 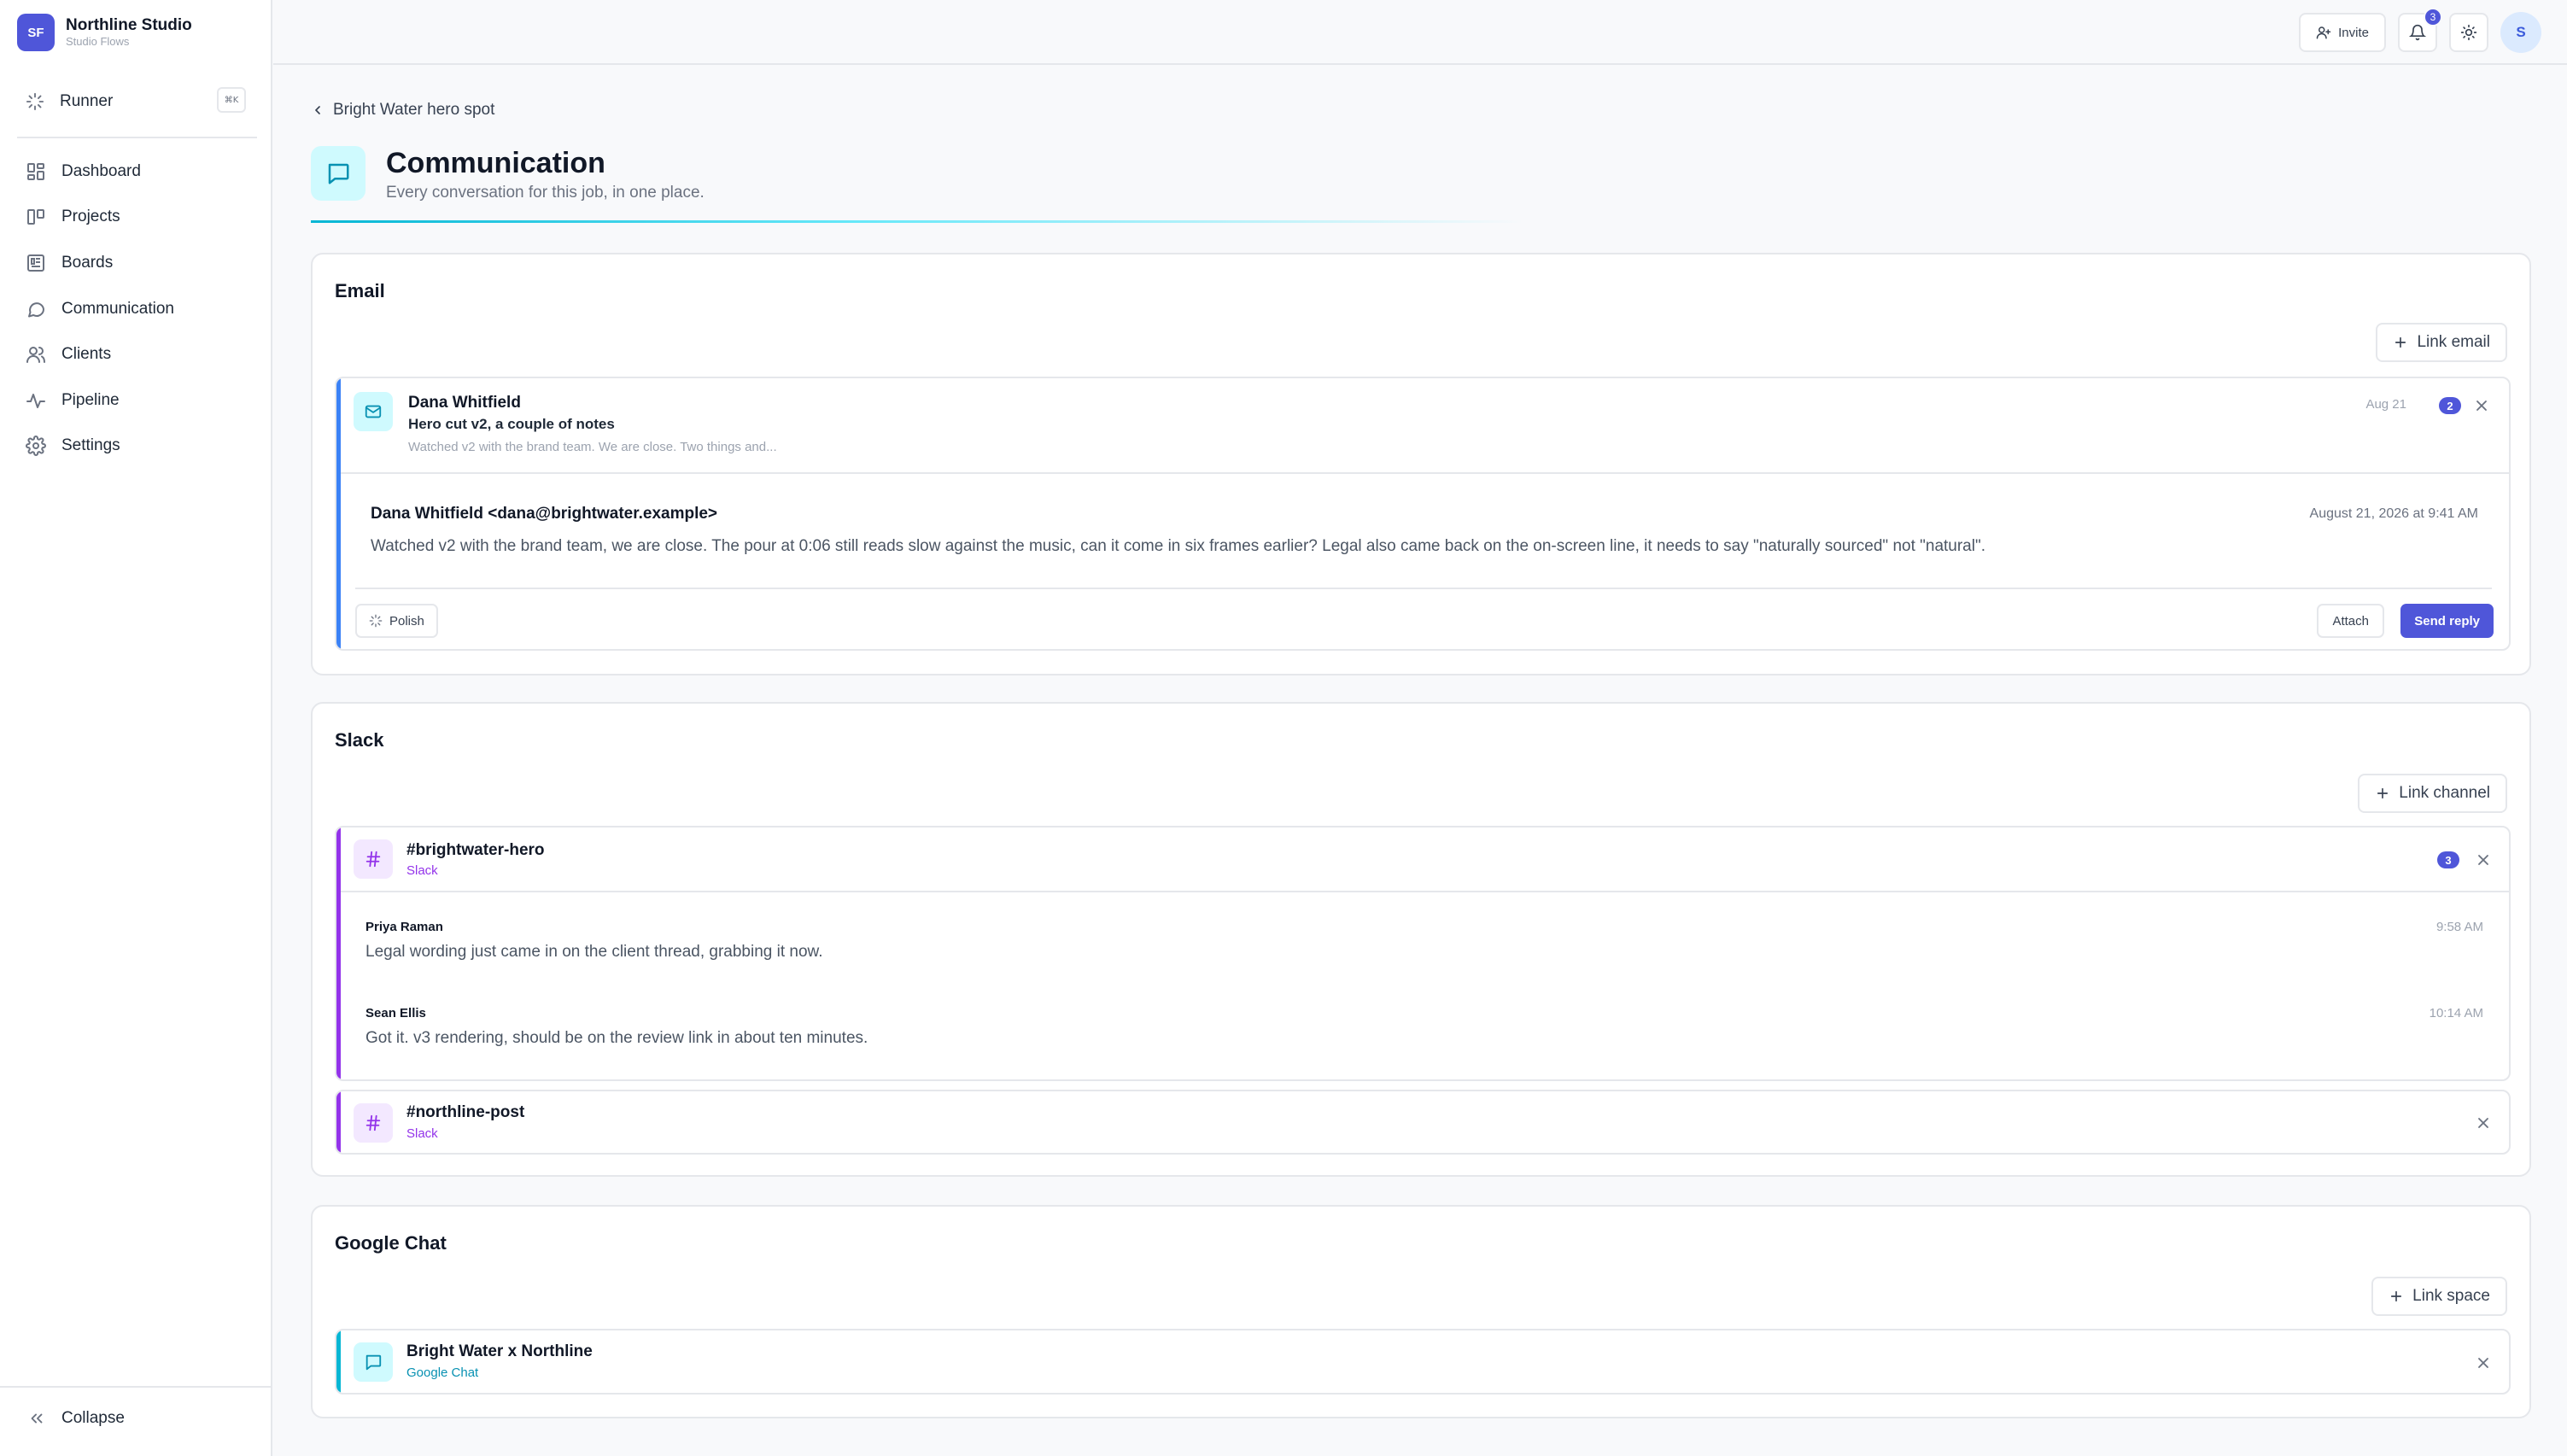 I want to click on sidebar-item-dashboard: Dashboard, so click(x=137, y=172).